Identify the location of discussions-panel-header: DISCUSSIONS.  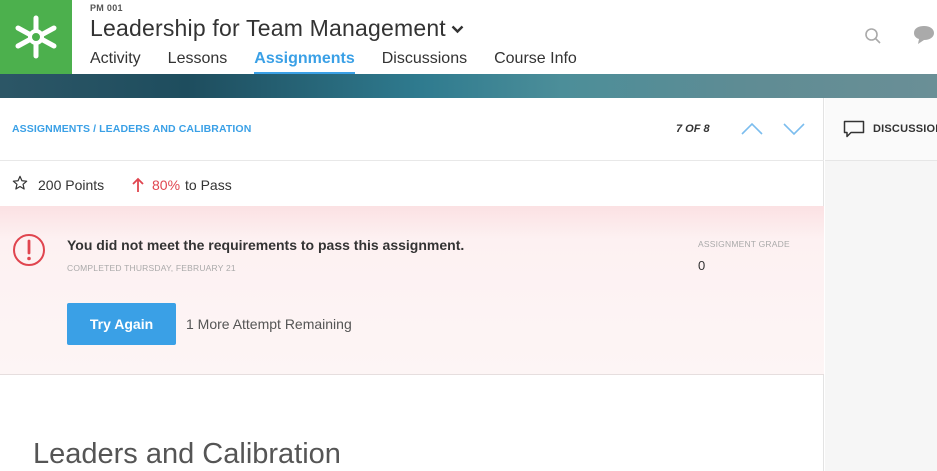
(881, 129).